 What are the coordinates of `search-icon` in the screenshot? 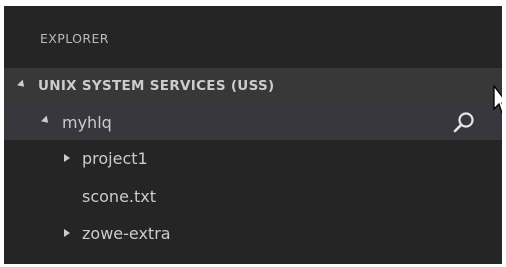 It's located at (464, 123).